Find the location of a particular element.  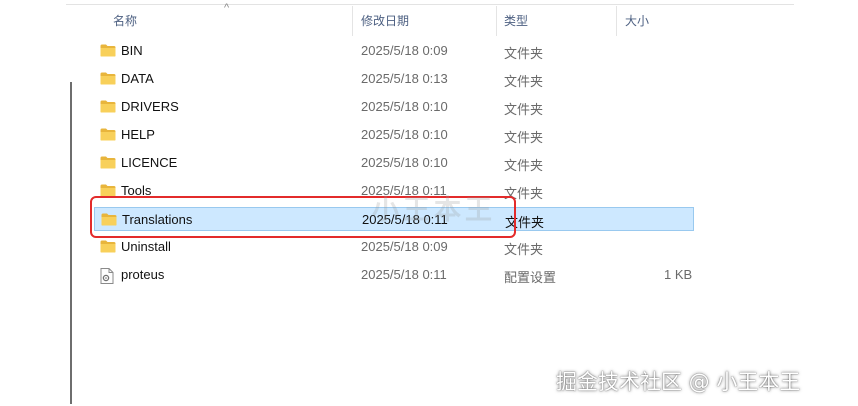

file-row: BIN 2025/5/18 0:09 文件夹 is located at coordinates (394, 51).